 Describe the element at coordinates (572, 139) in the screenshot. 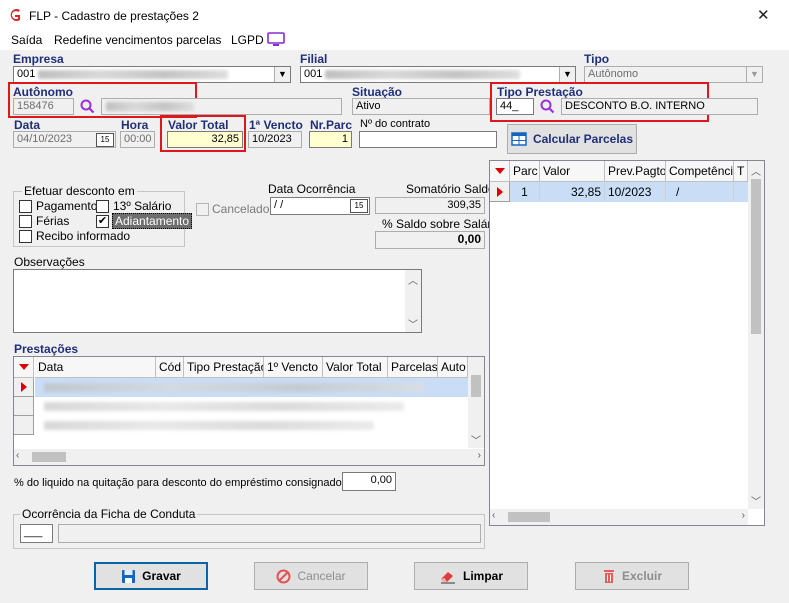

I see `calcular-parcelas-button: Calcular Parcelas` at that location.